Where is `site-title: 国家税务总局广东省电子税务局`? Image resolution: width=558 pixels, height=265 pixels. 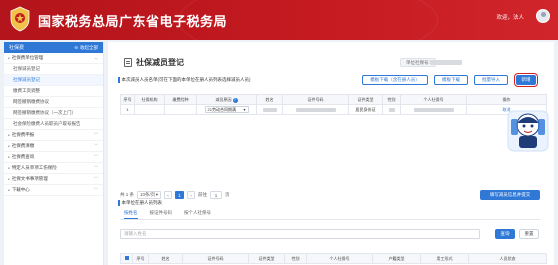 site-title: 国家税务总局广东省电子税务局 is located at coordinates (133, 21).